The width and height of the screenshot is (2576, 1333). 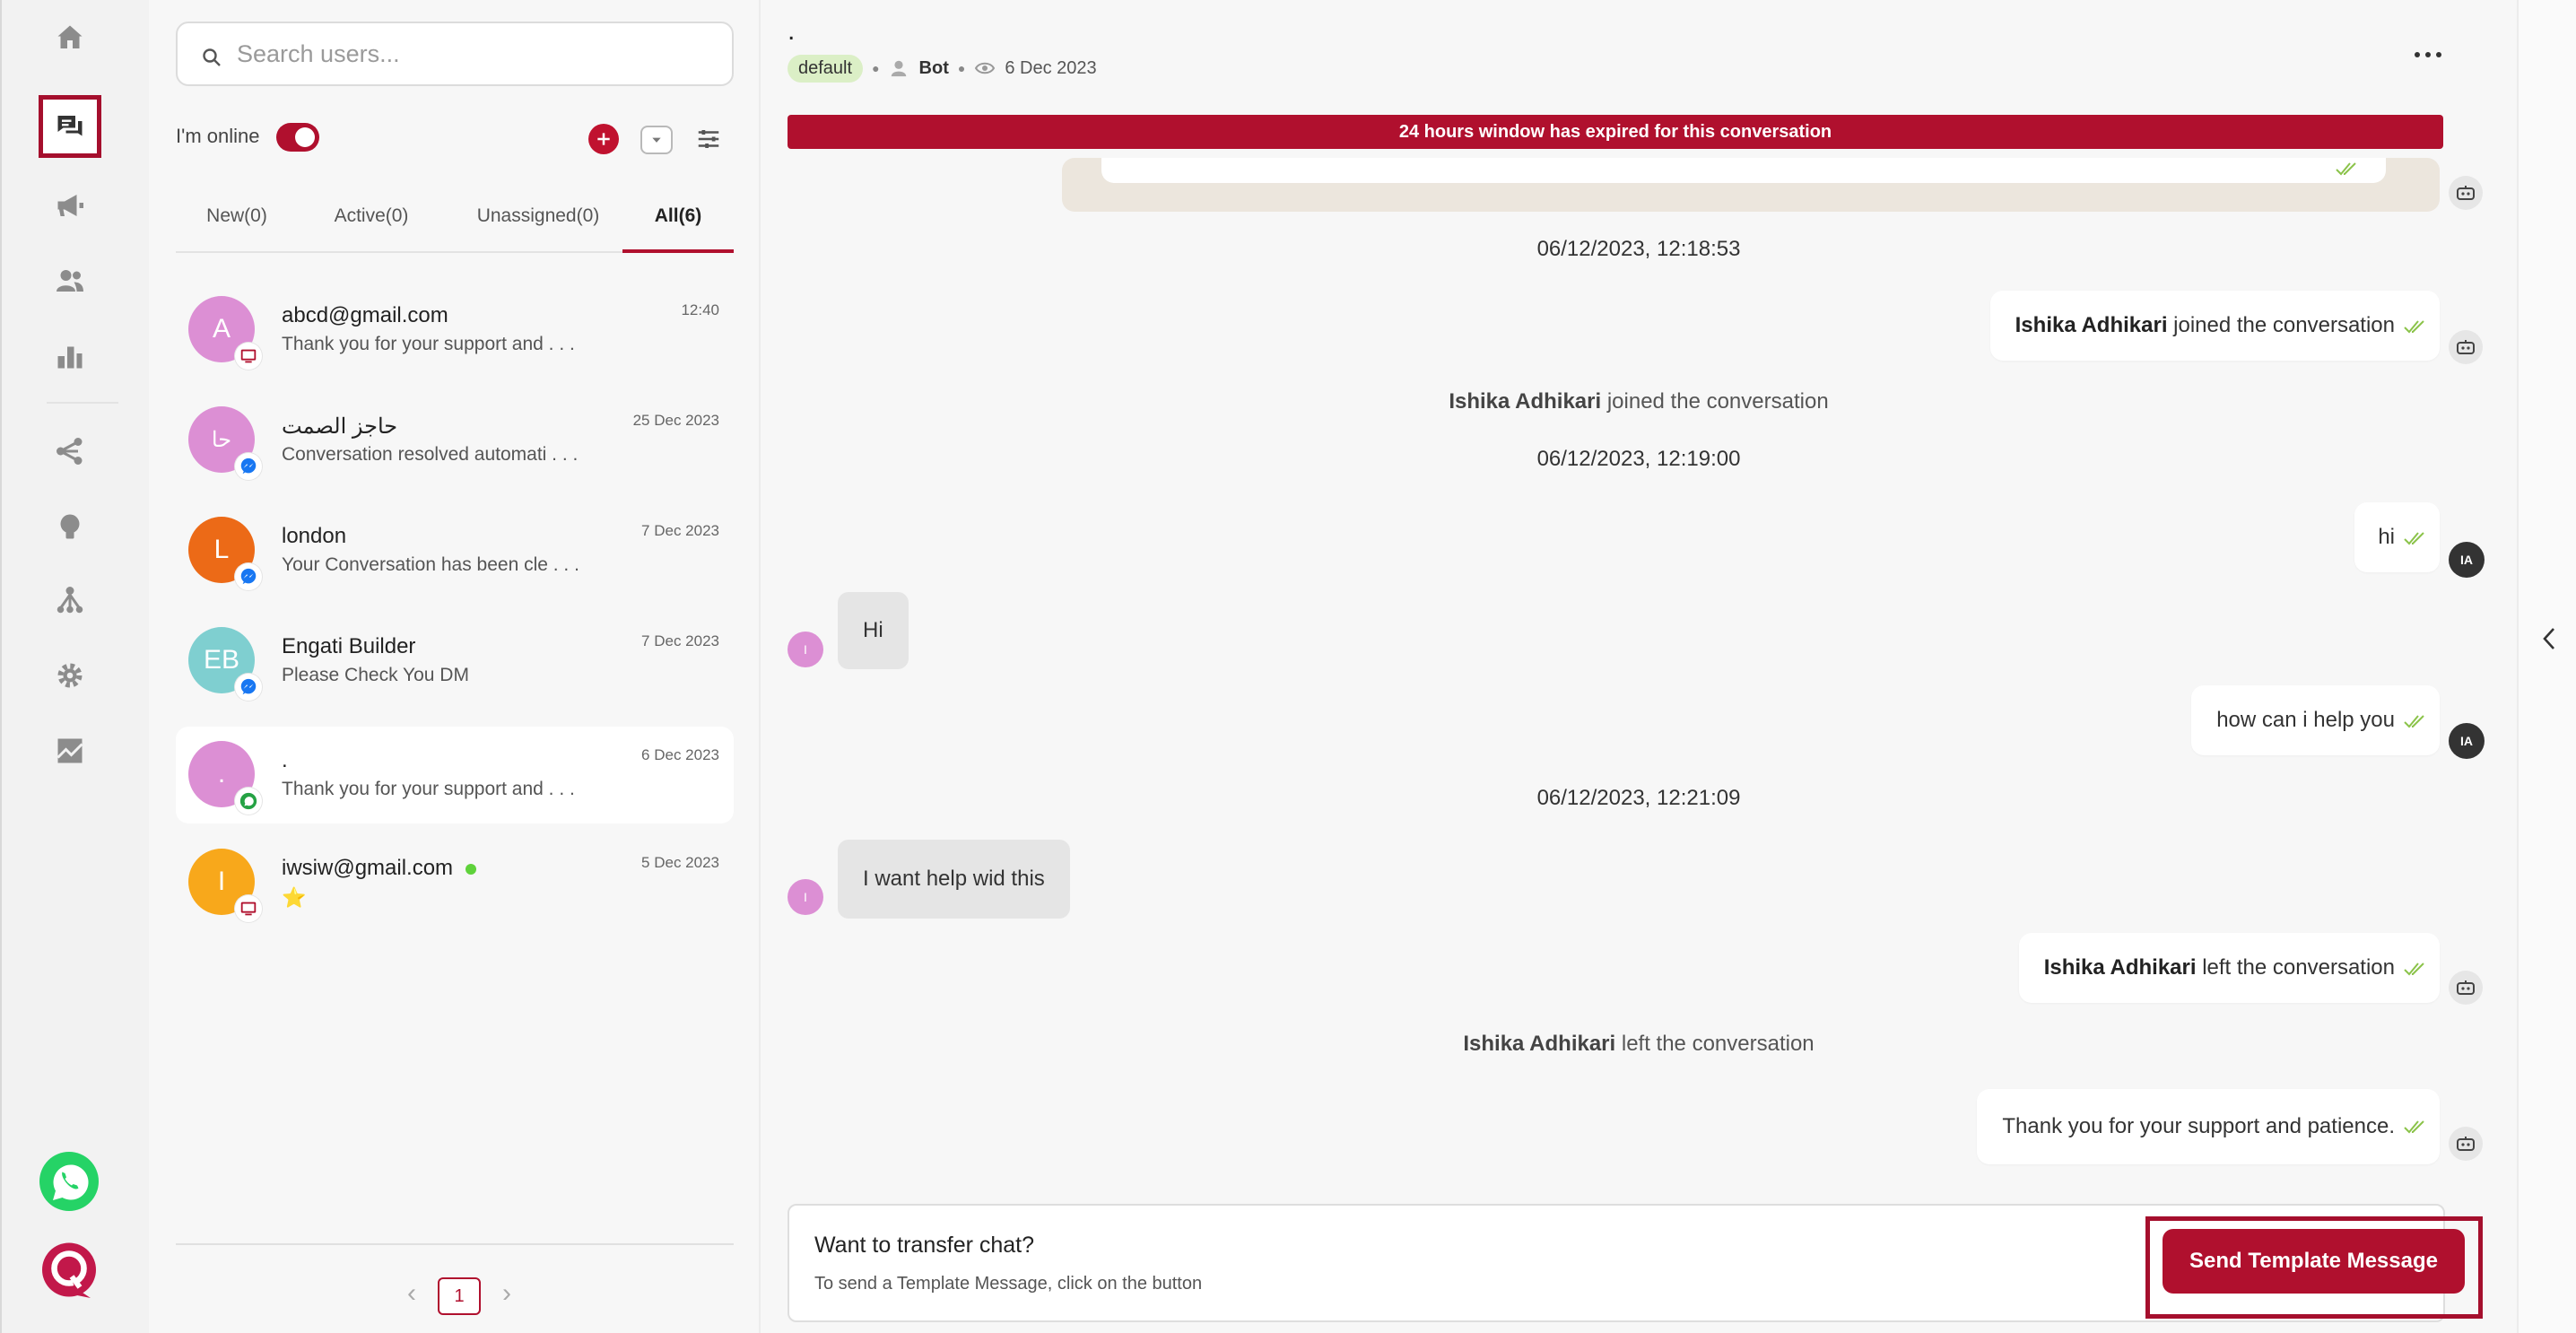 What do you see at coordinates (349, 646) in the screenshot?
I see `conversation-name: Engati Builder` at bounding box center [349, 646].